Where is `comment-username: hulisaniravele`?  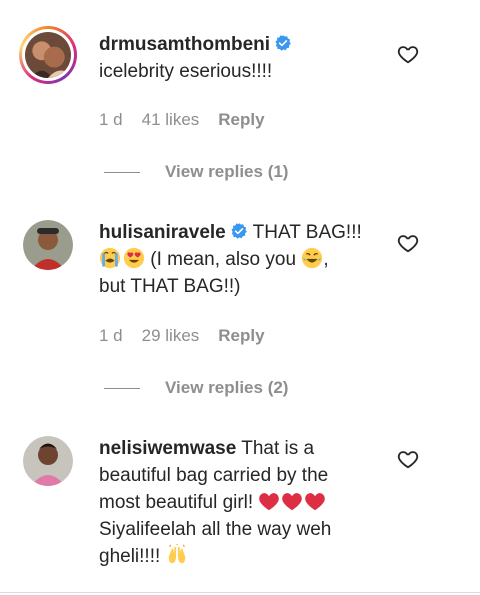 comment-username: hulisaniravele is located at coordinates (162, 232).